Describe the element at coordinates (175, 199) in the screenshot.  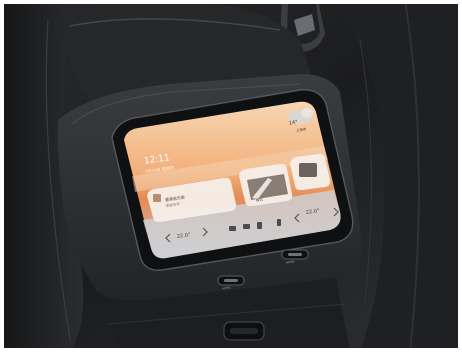
I see `media-title: 香蕉音乐歌` at that location.